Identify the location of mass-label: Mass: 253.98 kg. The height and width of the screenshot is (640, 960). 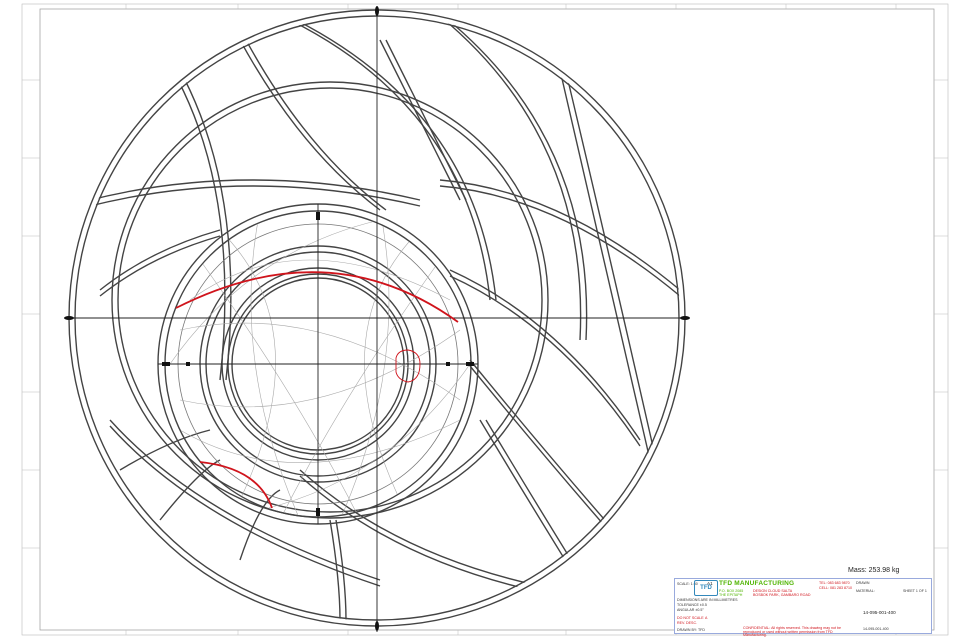
(874, 570).